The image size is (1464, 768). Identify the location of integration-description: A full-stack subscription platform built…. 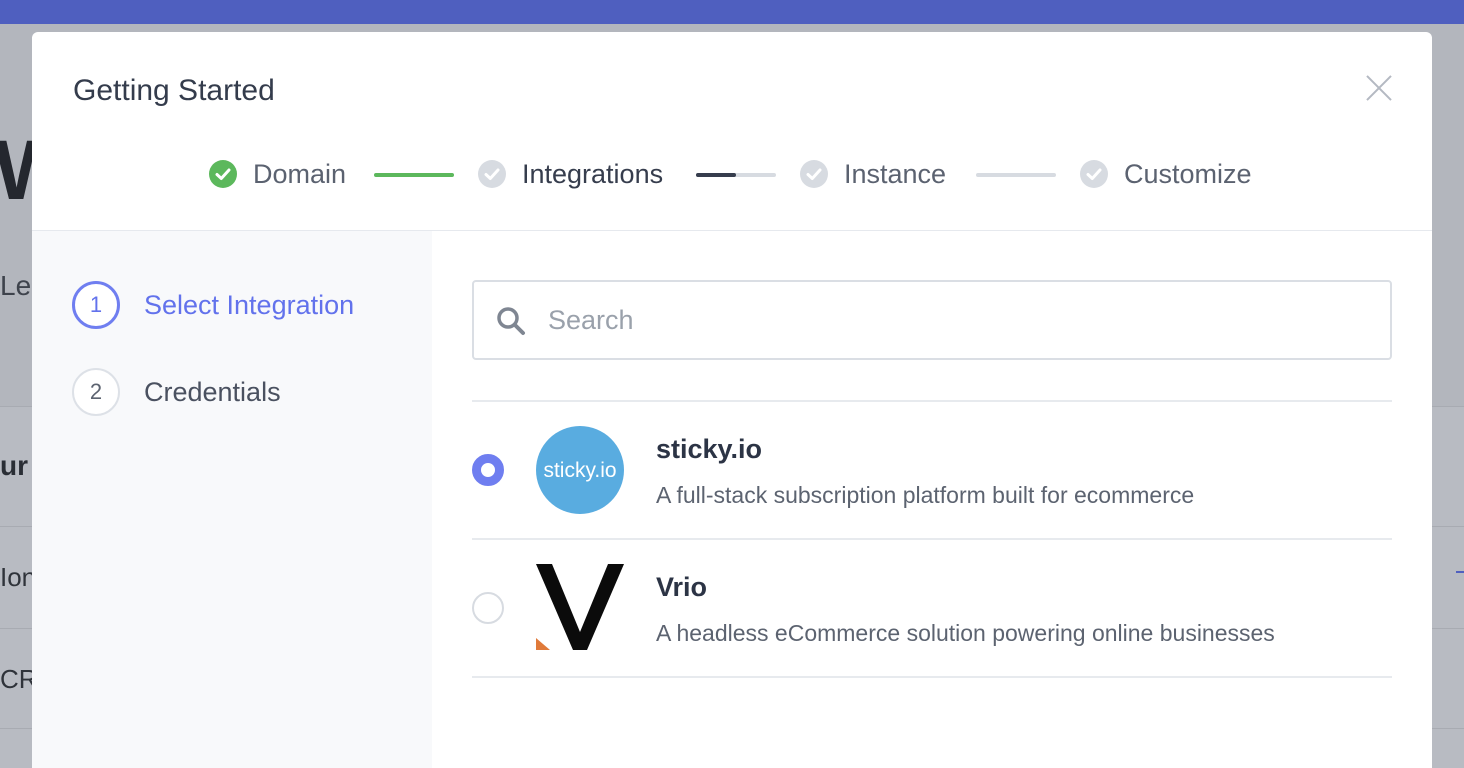
(925, 495).